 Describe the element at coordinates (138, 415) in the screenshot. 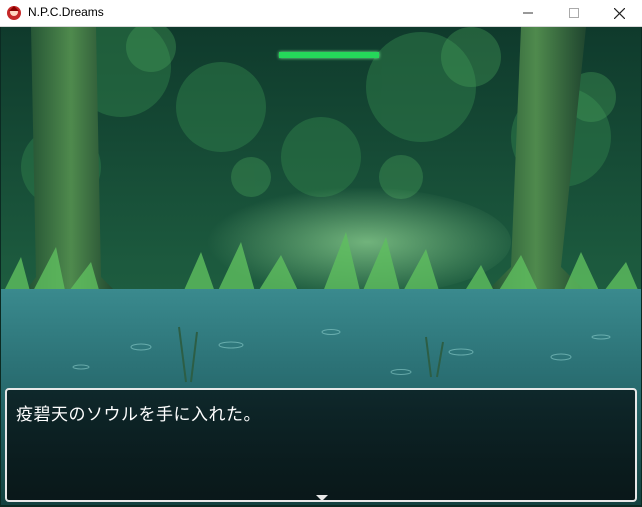

I see `message-text: 疫碧天のソウルを手に入れた。` at that location.